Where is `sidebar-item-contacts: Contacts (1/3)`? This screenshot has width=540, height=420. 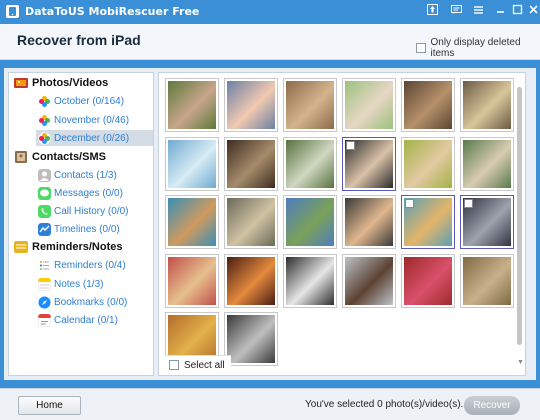 sidebar-item-contacts: Contacts (1/3) is located at coordinates (96, 175).